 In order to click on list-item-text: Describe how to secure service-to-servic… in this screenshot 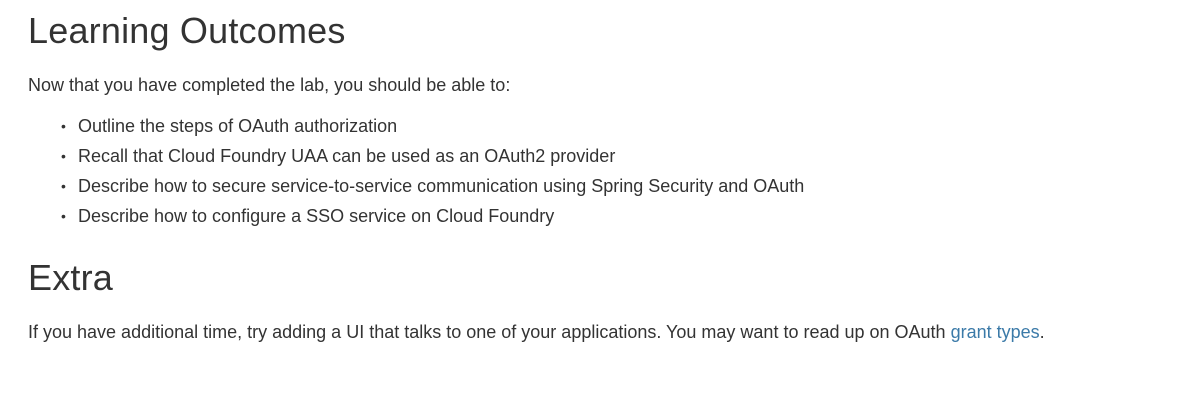, I will do `click(441, 186)`.